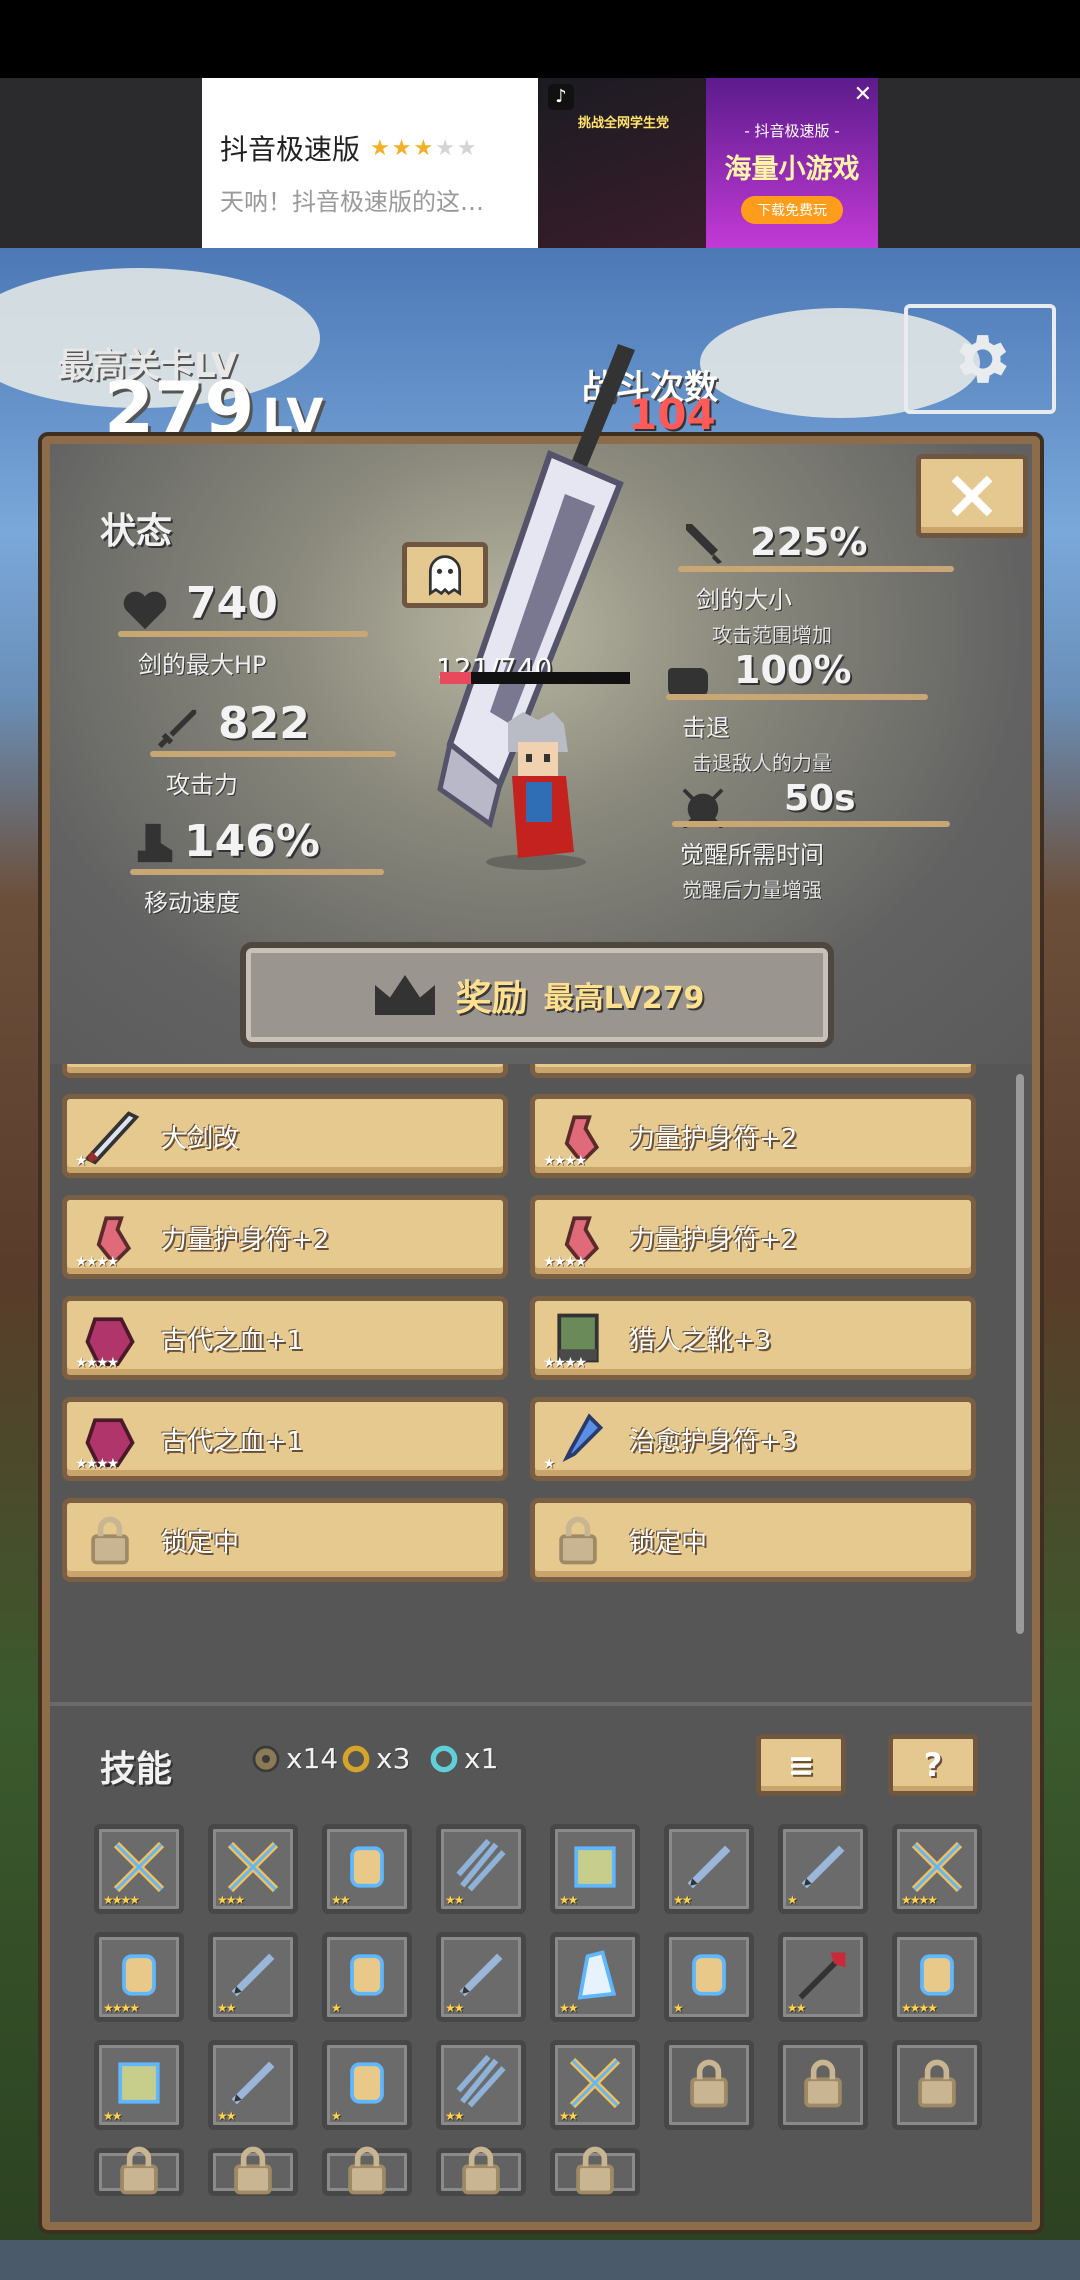  Describe the element at coordinates (540, 2260) in the screenshot. I see `bottom-strip` at that location.